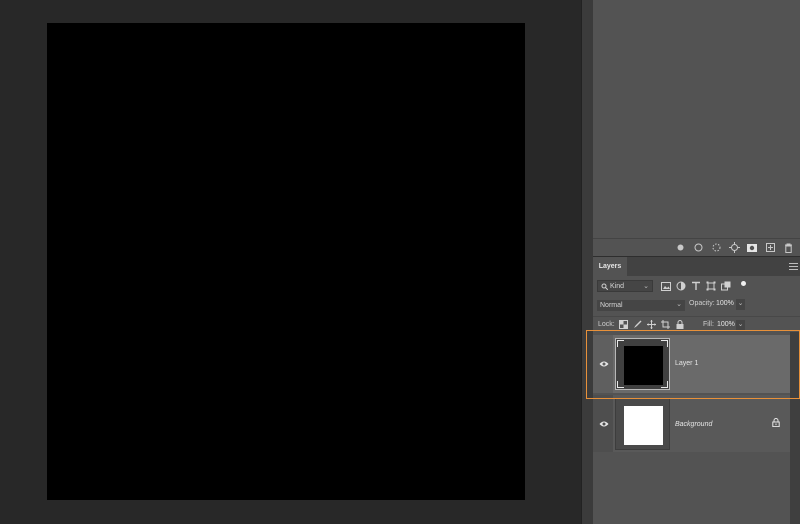  I want to click on trash-icon, so click(788, 248).